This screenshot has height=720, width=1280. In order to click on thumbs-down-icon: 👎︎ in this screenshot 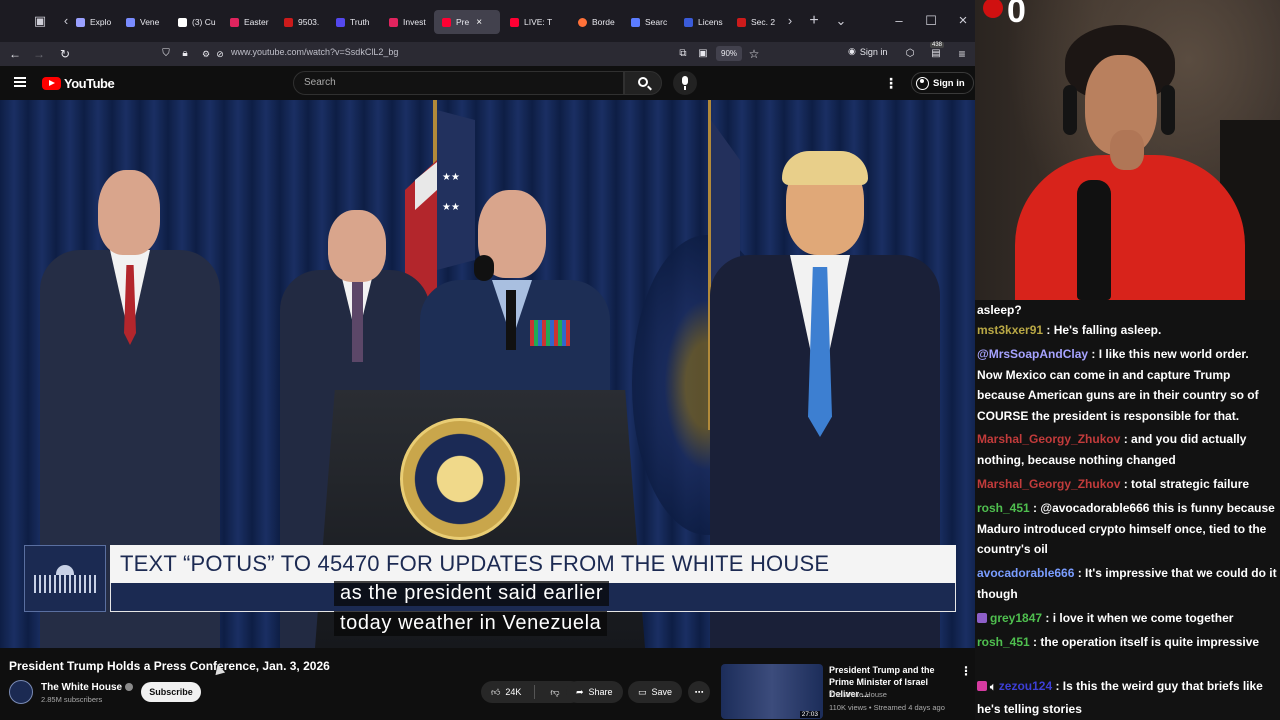, I will do `click(555, 691)`.